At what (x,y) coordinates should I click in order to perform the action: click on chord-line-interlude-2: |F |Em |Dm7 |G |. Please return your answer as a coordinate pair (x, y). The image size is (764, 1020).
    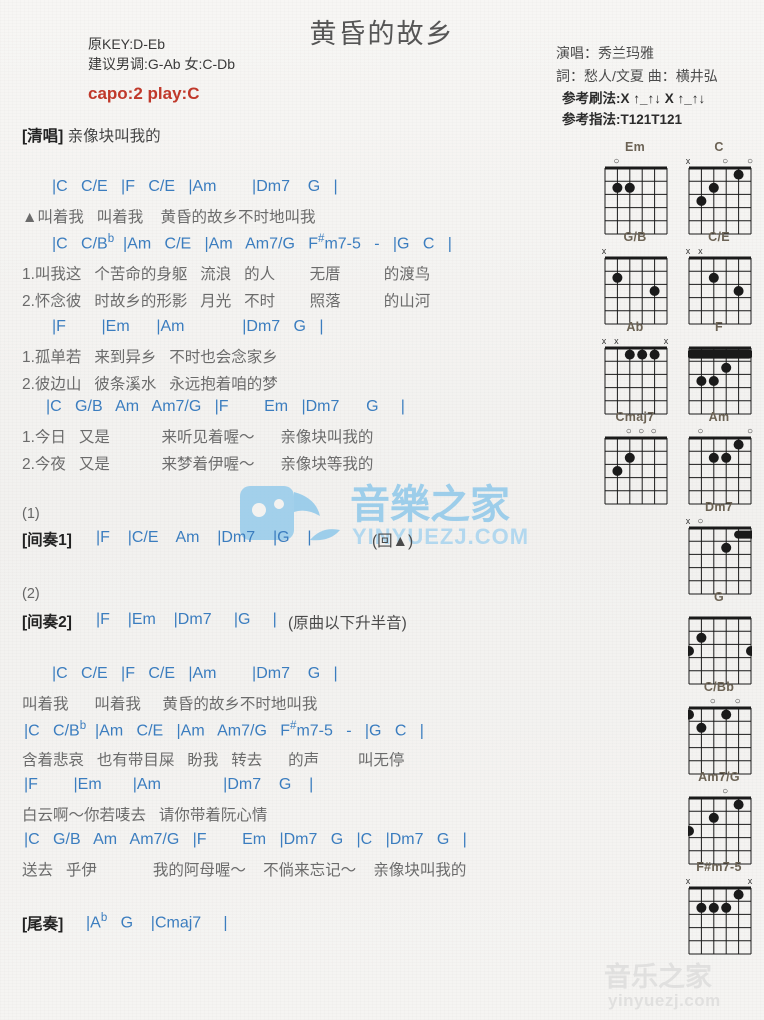
    Looking at the image, I should click on (186, 619).